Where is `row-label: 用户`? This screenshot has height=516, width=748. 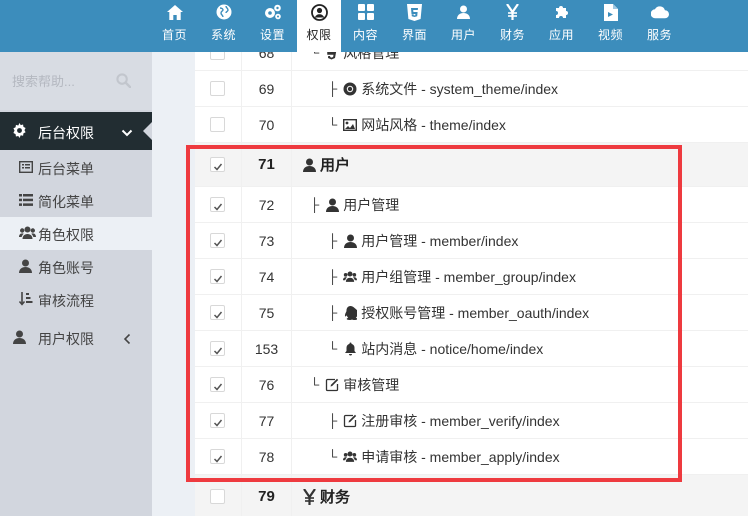 row-label: 用户 is located at coordinates (335, 165).